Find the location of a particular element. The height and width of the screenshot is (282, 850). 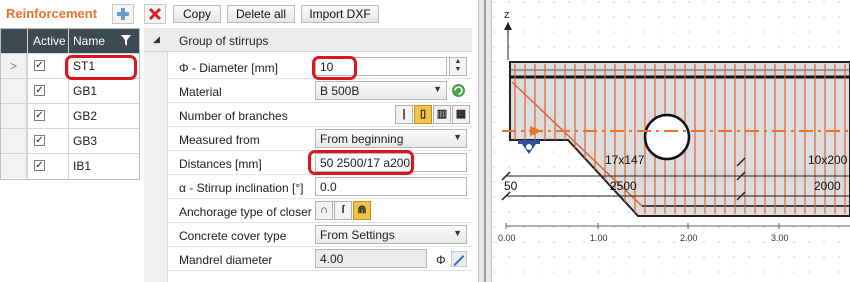

table-row: ✓ IB1 is located at coordinates (70, 165).